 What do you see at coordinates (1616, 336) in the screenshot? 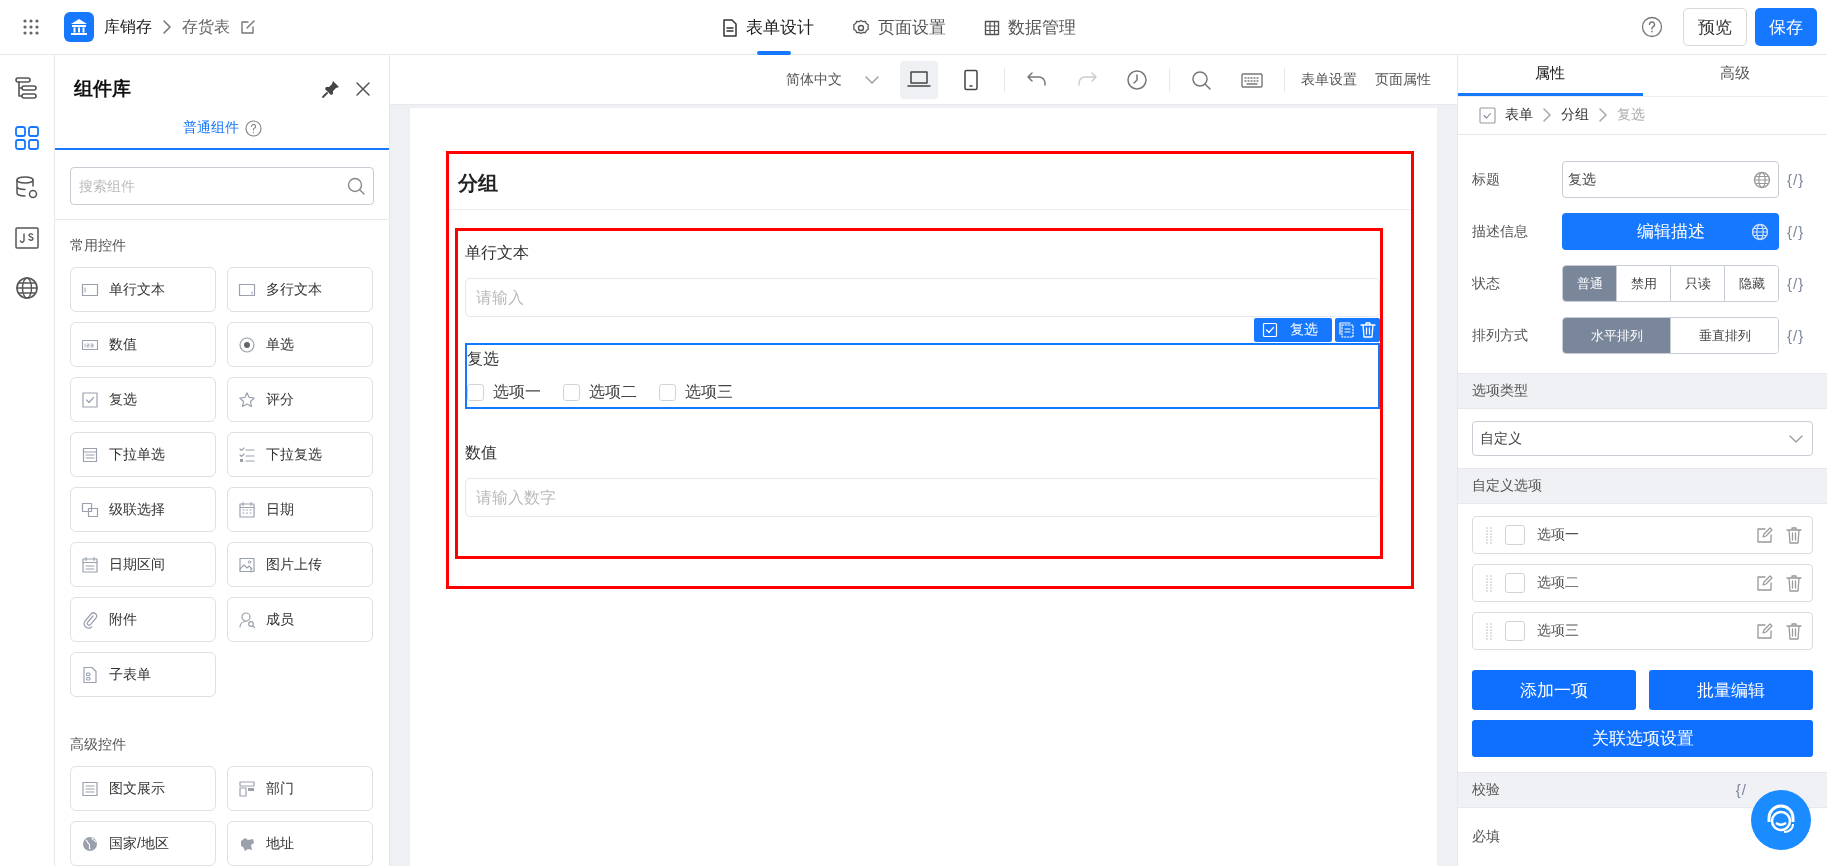
I see `segment-button: 水平排列` at bounding box center [1616, 336].